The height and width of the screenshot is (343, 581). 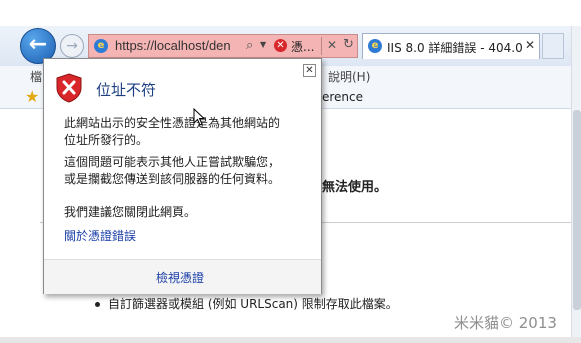 I want to click on menu-file: 檔, so click(x=36, y=76).